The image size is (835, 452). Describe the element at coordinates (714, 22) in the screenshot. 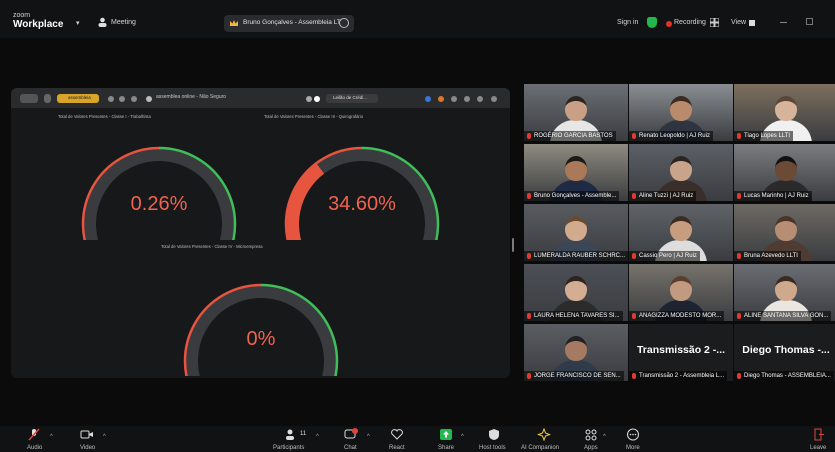

I see `grid-view-icon` at that location.